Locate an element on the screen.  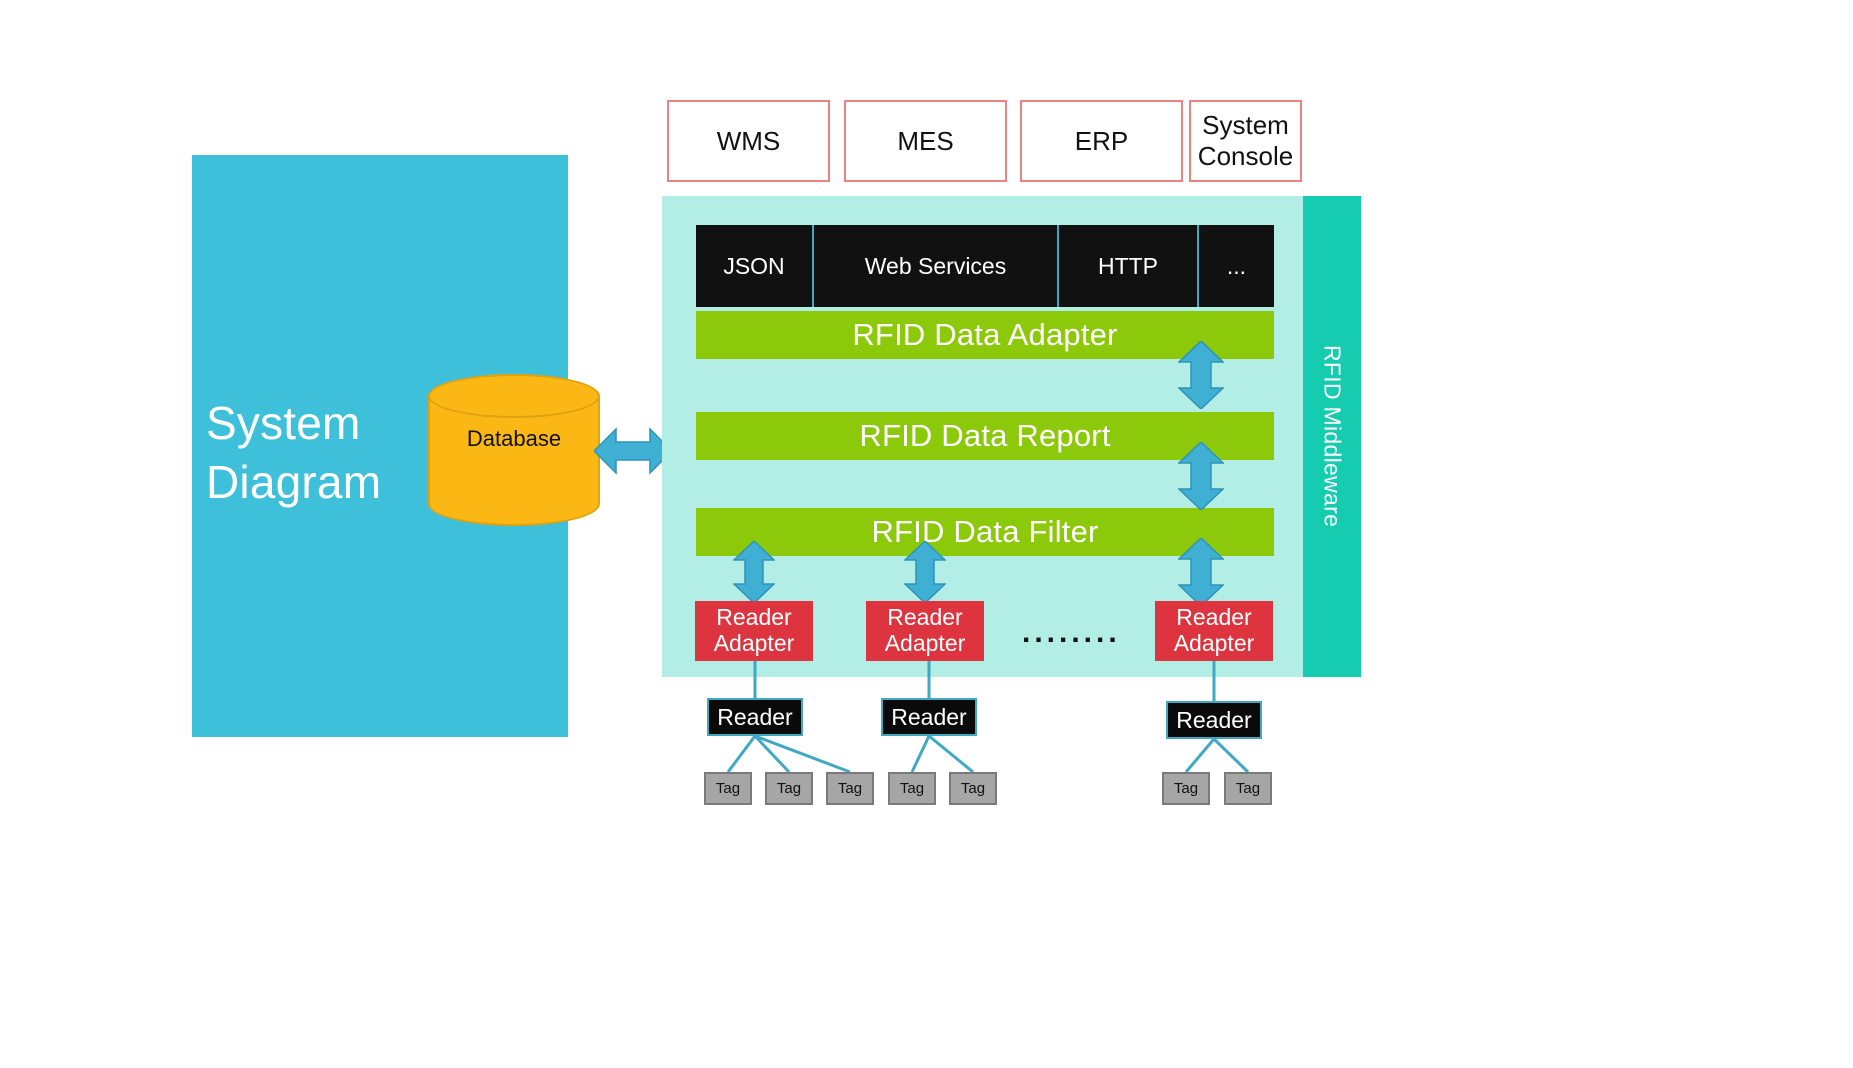
protocol-label: JSON is located at coordinates (754, 265).